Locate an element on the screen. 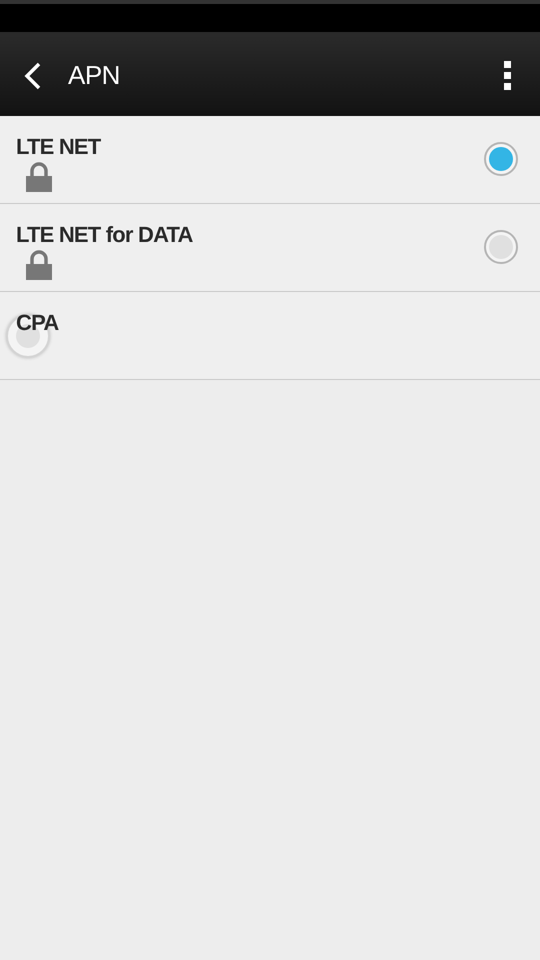 The width and height of the screenshot is (540, 960). apn-name: LTE NET for DATA is located at coordinates (105, 235).